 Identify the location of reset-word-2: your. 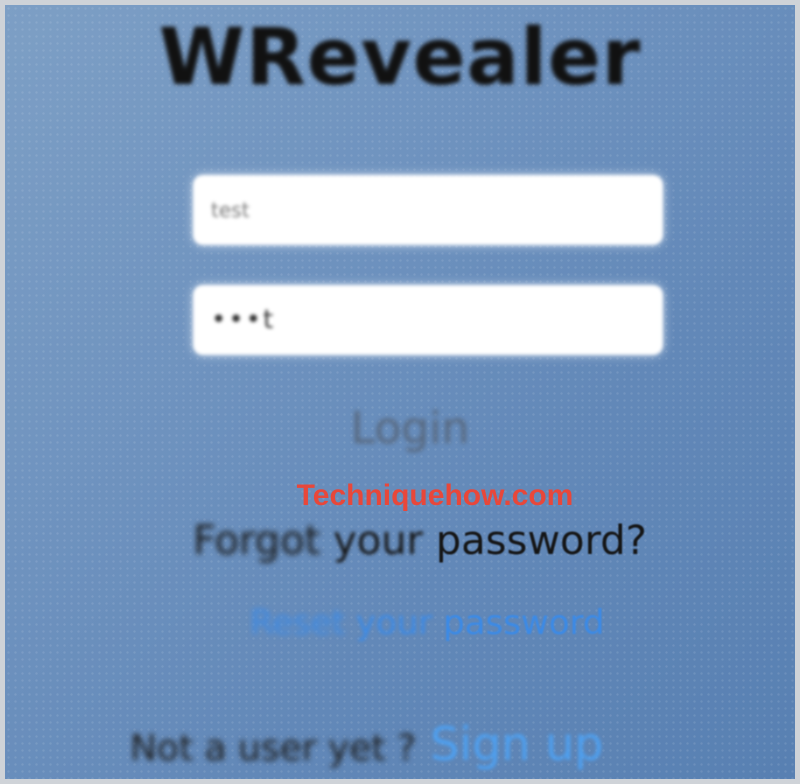
(394, 623).